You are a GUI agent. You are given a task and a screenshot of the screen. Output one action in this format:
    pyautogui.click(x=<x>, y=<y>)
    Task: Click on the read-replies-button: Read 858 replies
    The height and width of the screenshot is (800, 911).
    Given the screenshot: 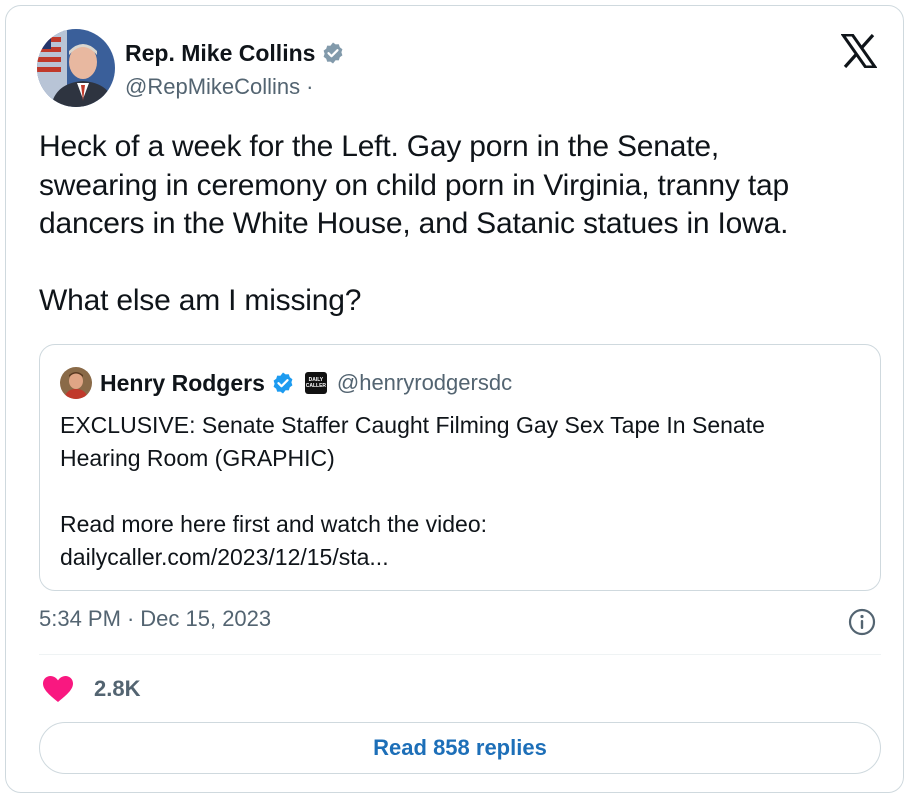 What is the action you would take?
    pyautogui.click(x=460, y=748)
    